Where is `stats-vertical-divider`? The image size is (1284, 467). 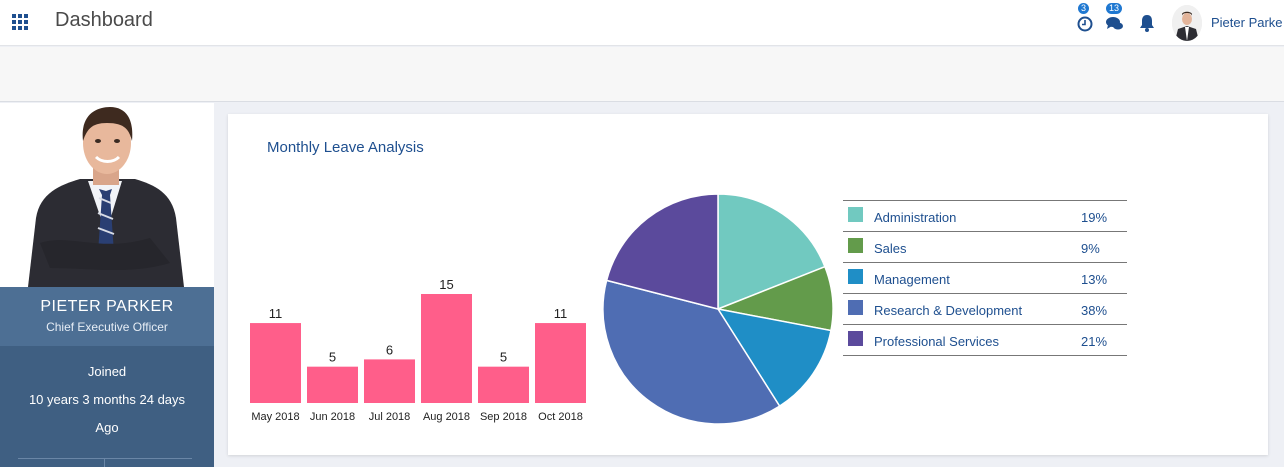 stats-vertical-divider is located at coordinates (104, 462).